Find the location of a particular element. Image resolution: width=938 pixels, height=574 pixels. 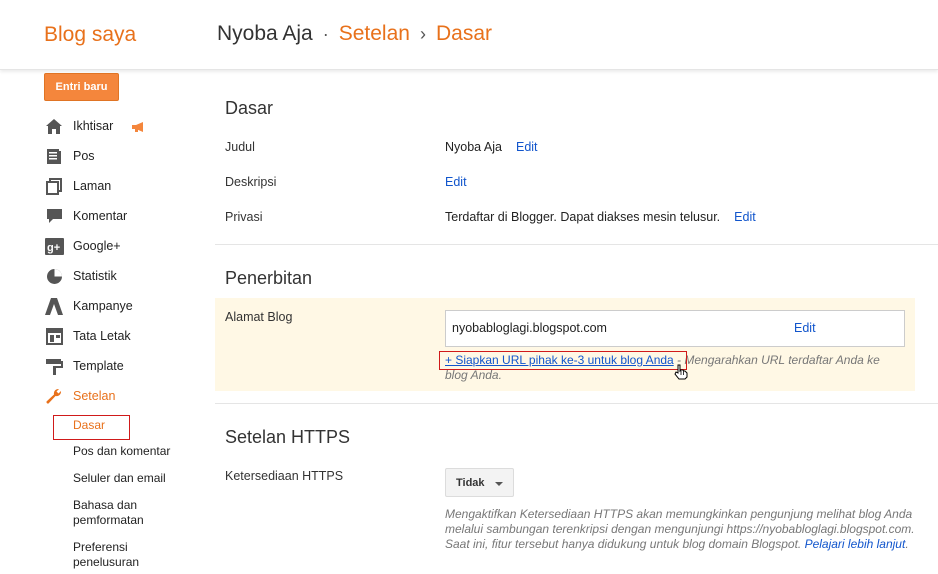

megaphone-icon is located at coordinates (139, 126).